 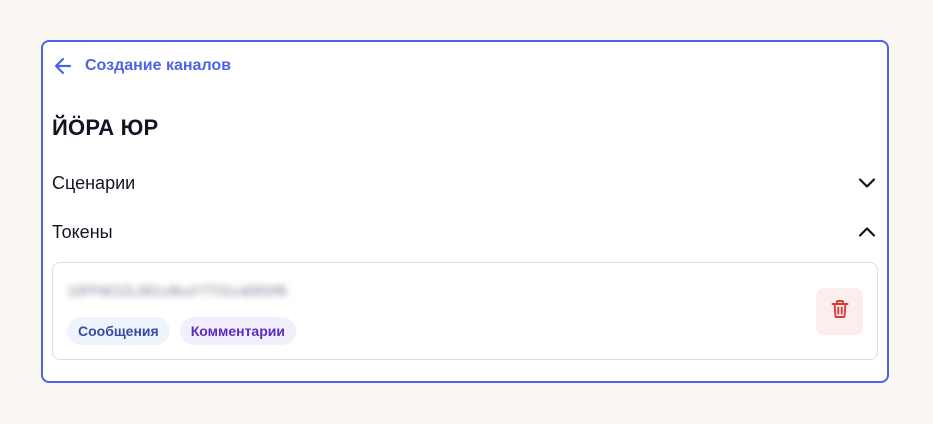 I want to click on tag-messages: Сообщения, so click(x=118, y=331).